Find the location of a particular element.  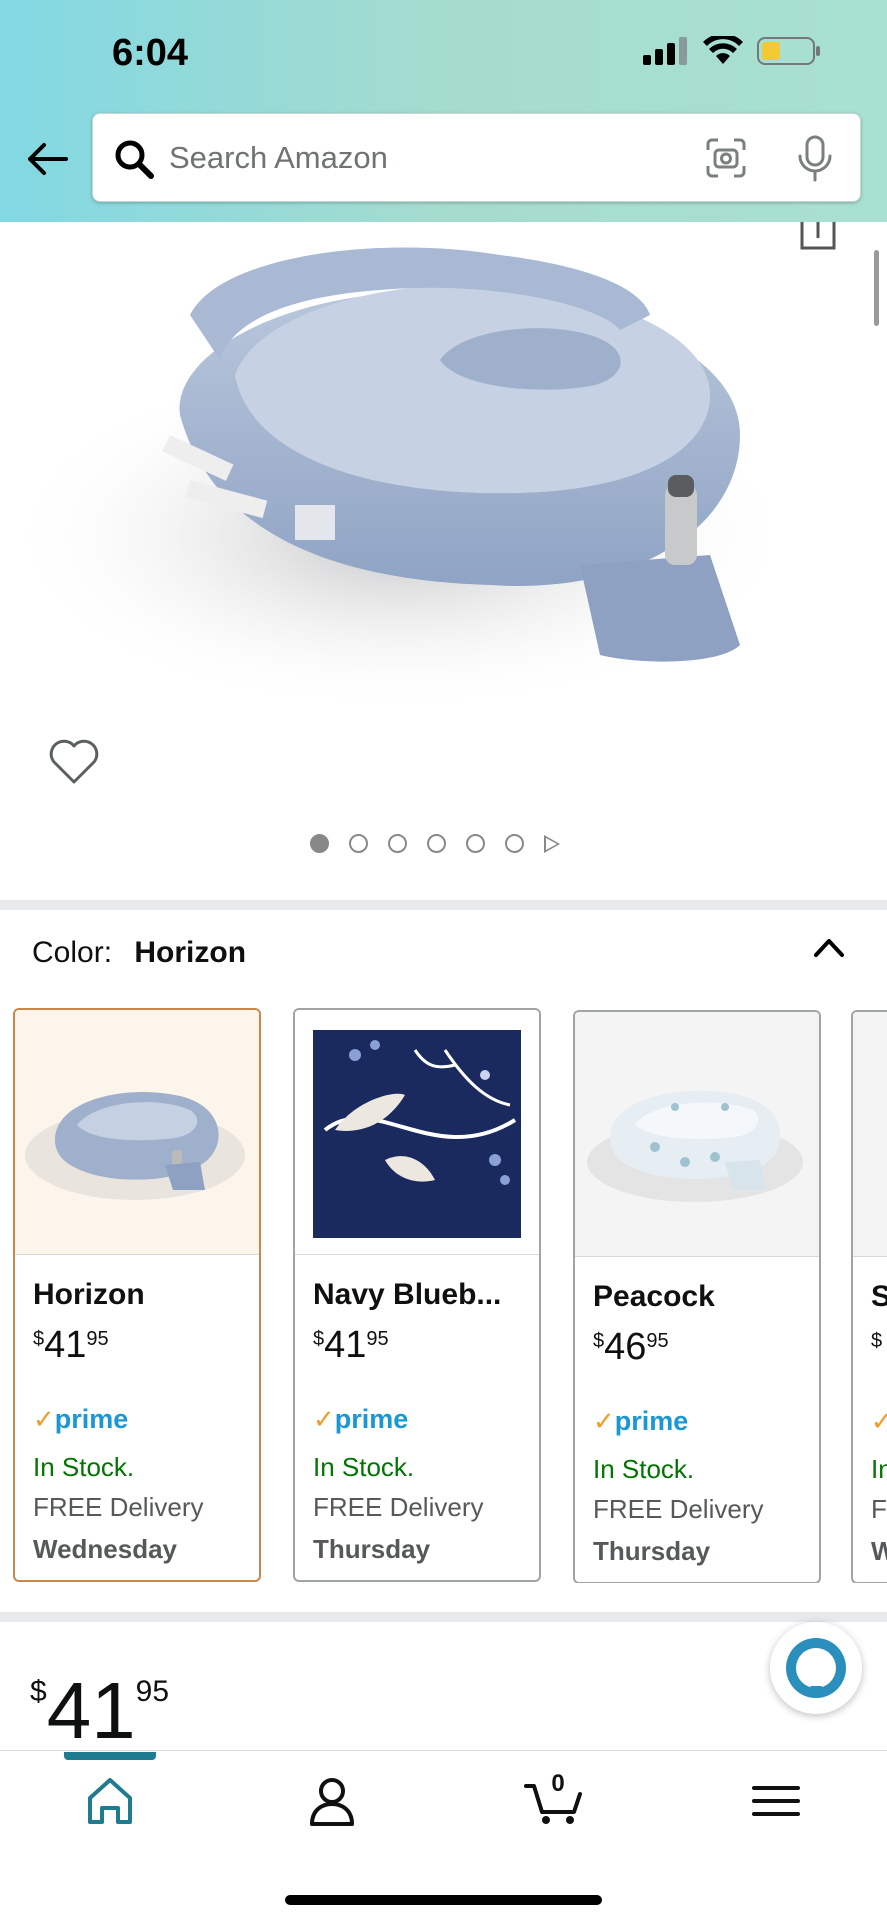

image-carousel-dots is located at coordinates (435, 843).